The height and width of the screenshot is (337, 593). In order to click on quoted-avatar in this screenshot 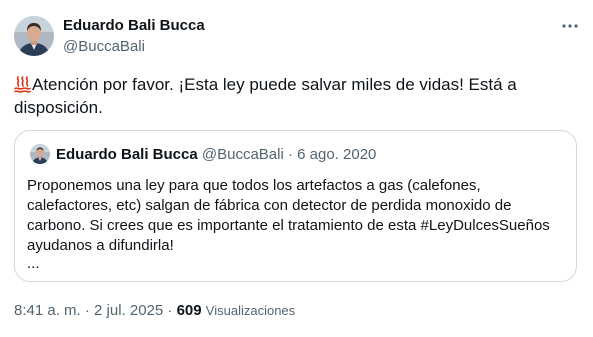, I will do `click(40, 154)`.